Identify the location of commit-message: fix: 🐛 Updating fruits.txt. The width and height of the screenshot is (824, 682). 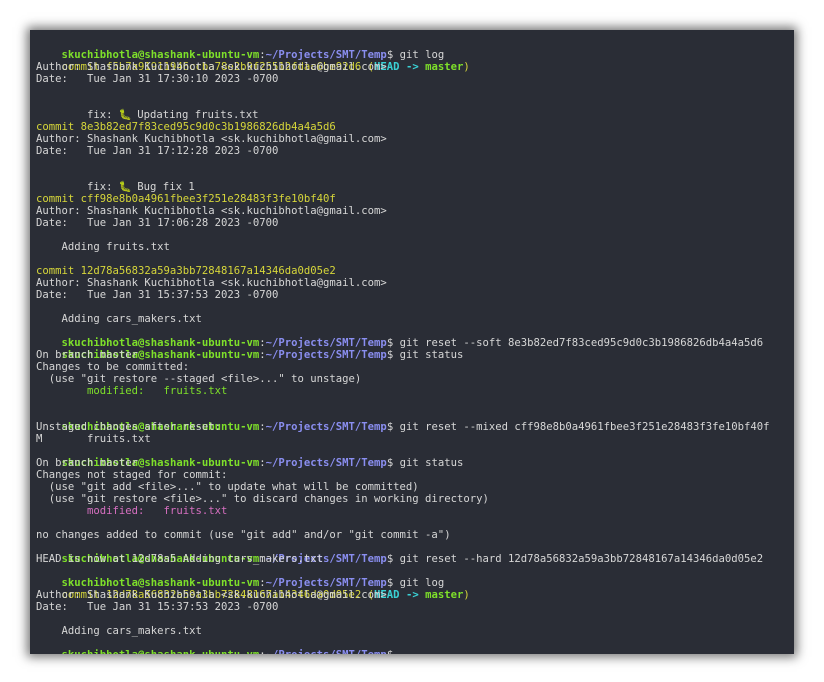
(147, 109).